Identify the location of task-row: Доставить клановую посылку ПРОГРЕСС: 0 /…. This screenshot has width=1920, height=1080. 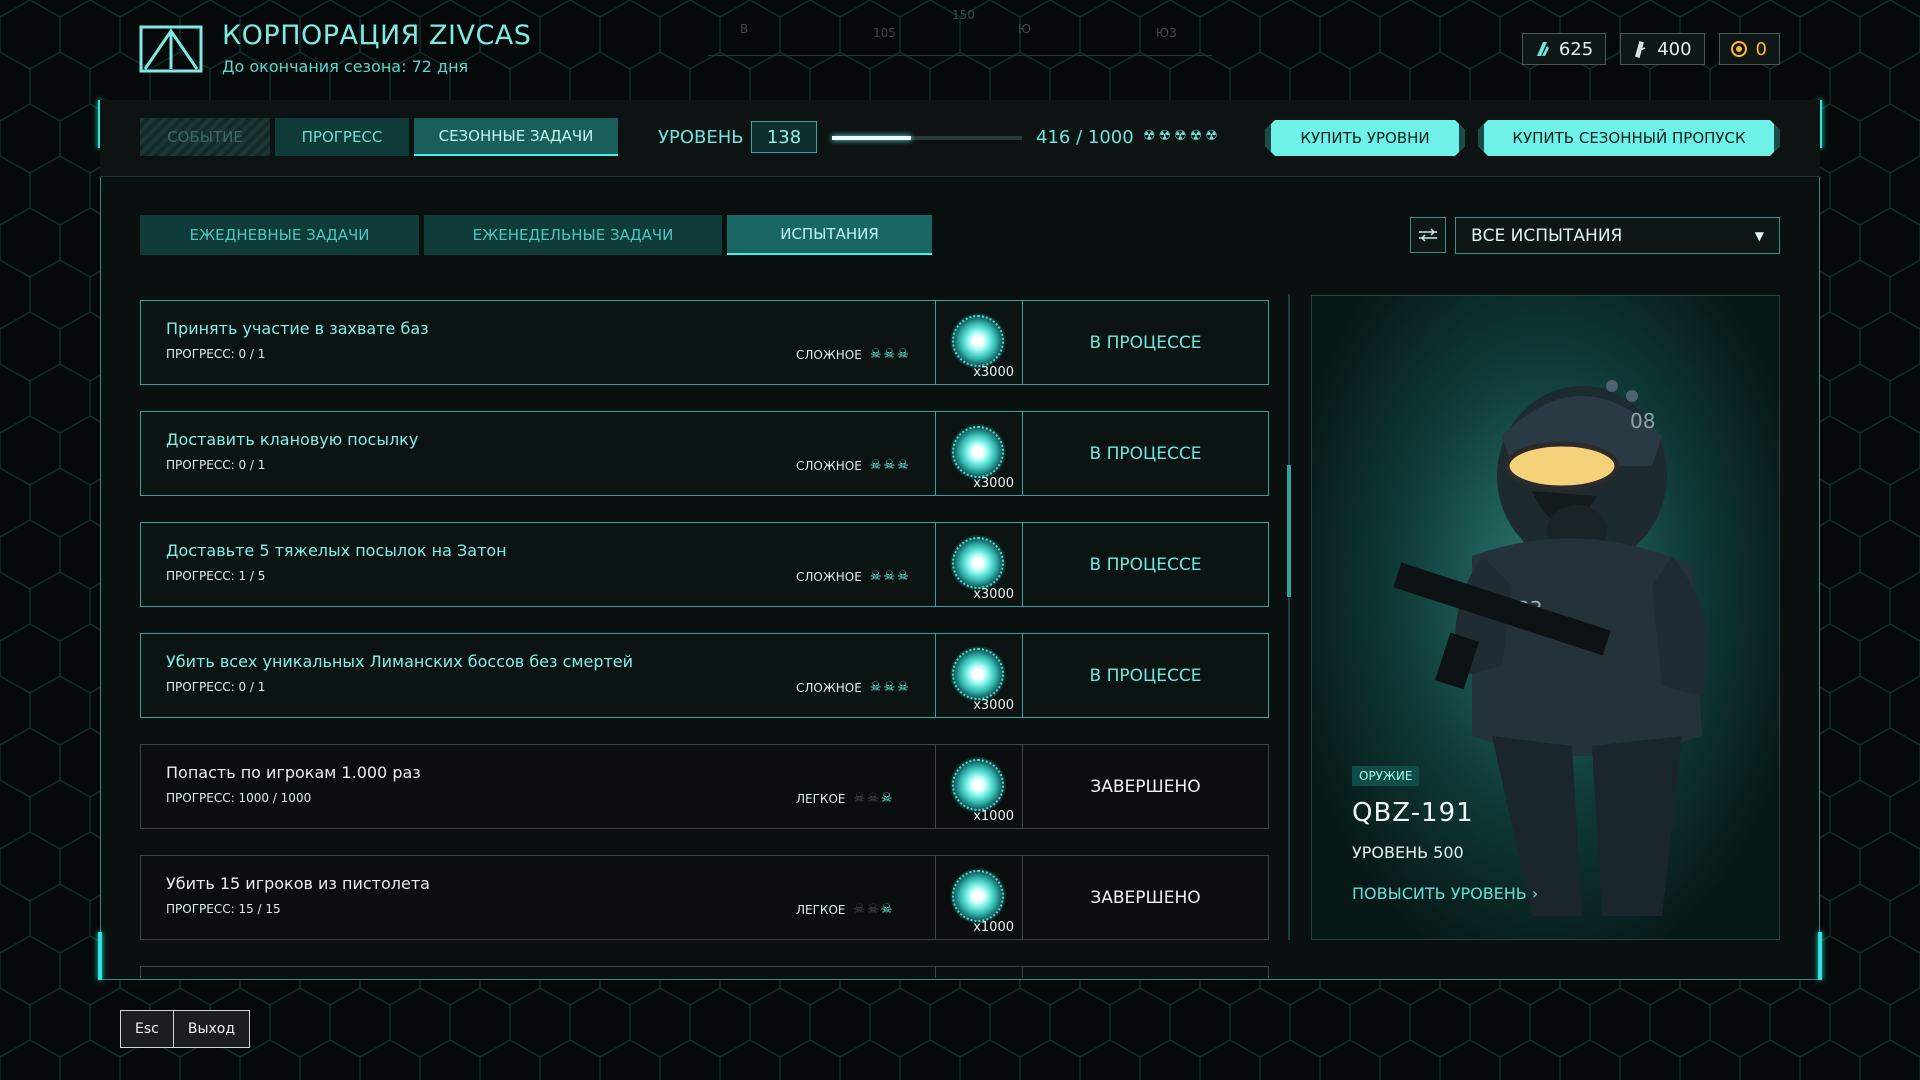
(704, 453).